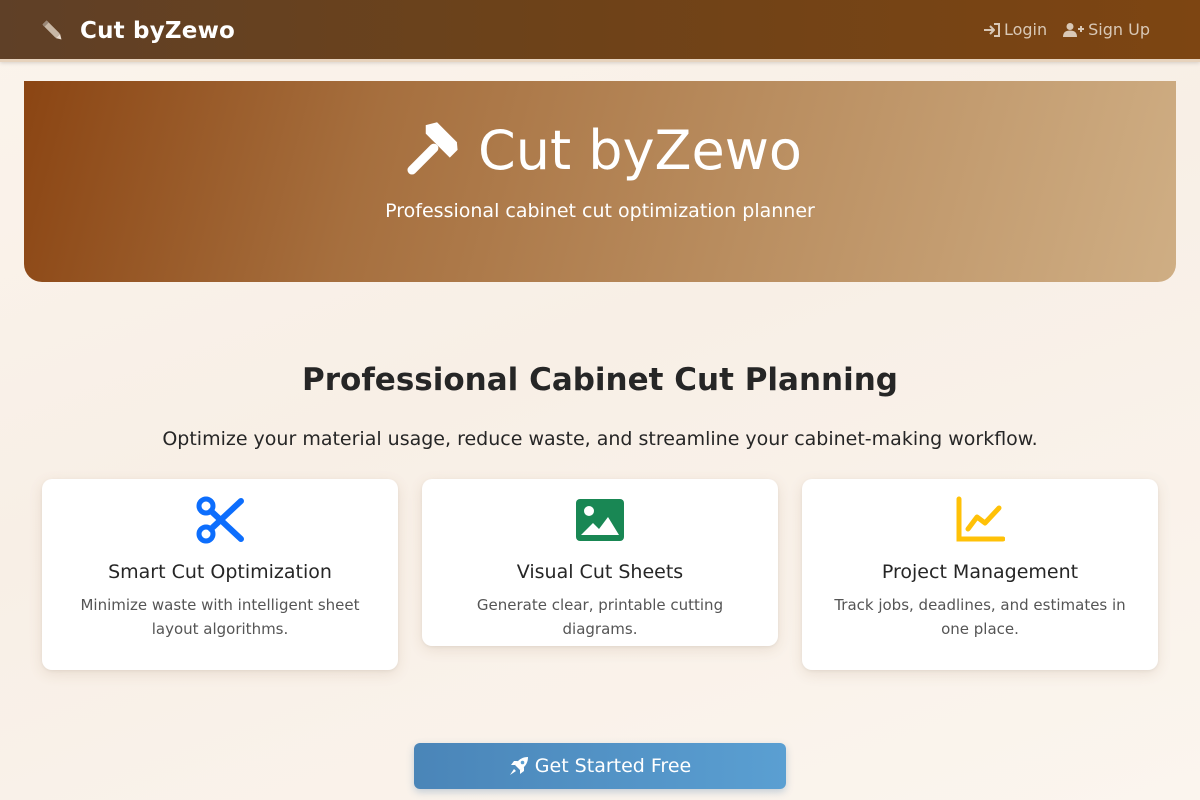  Describe the element at coordinates (600, 380) in the screenshot. I see `section-title: Professional Cabinet Cut Planning` at that location.